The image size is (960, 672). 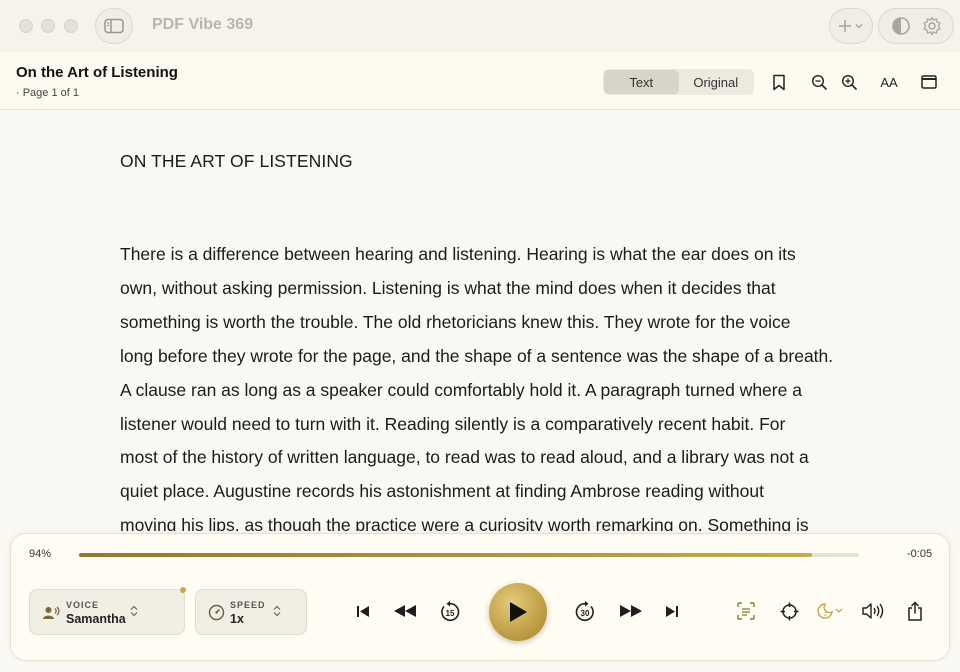 I want to click on document-title: On the Art of Listening, so click(x=97, y=72).